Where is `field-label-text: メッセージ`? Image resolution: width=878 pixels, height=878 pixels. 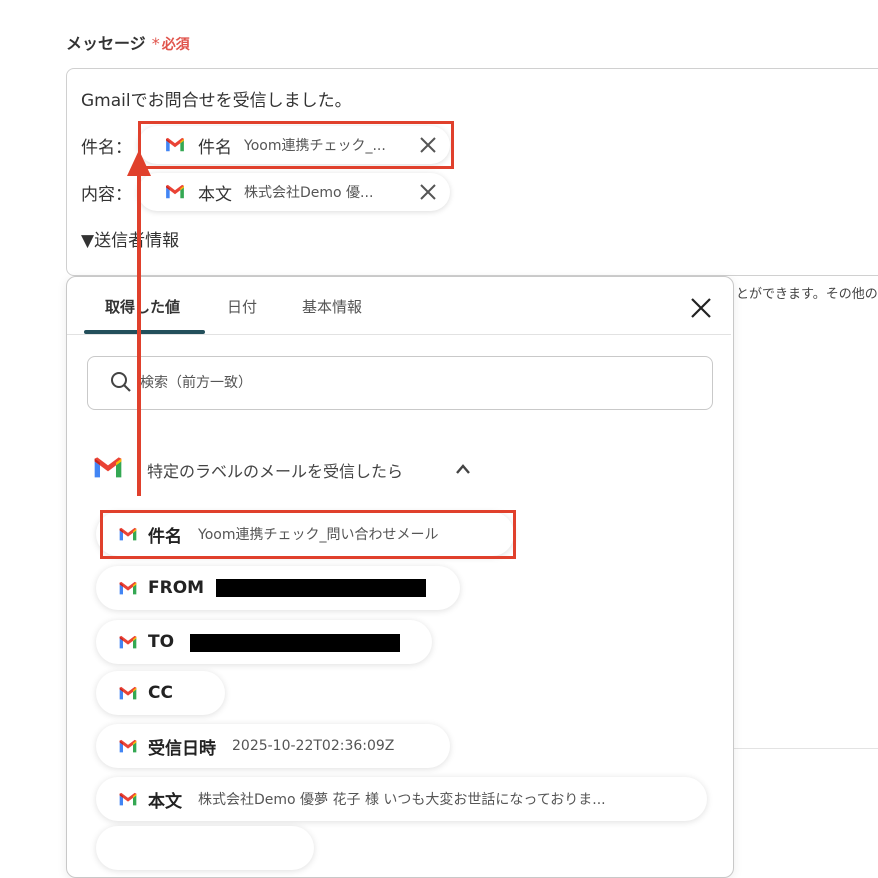
field-label-text: メッセージ is located at coordinates (106, 43).